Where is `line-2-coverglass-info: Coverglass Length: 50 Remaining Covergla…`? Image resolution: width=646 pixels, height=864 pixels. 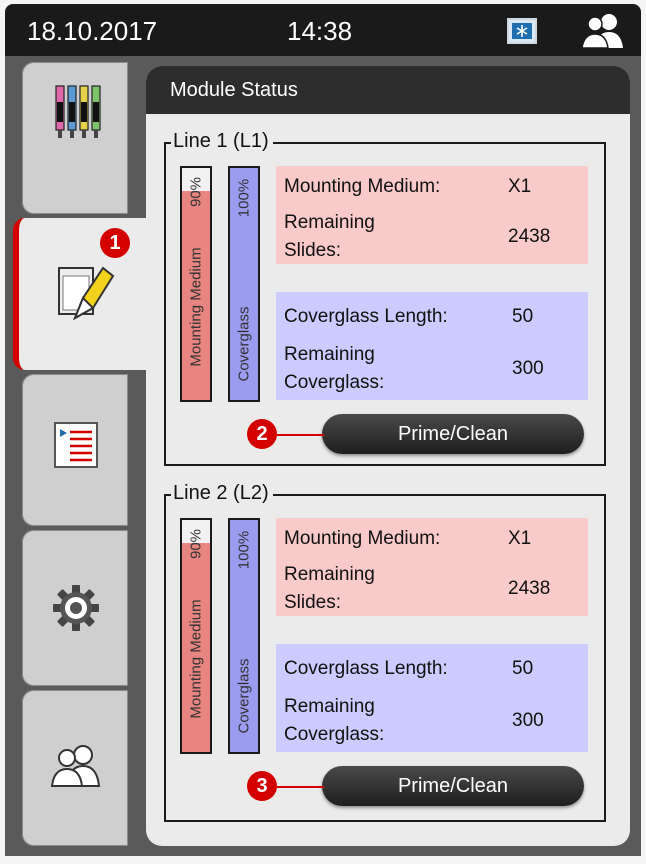
line-2-coverglass-info: Coverglass Length: 50 Remaining Covergla… is located at coordinates (432, 698).